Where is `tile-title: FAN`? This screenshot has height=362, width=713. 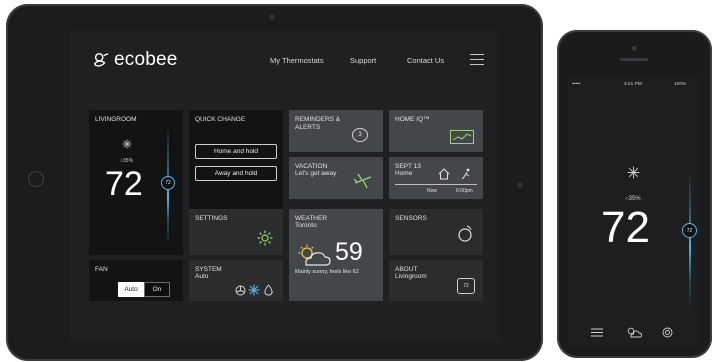
tile-title: FAN is located at coordinates (101, 269).